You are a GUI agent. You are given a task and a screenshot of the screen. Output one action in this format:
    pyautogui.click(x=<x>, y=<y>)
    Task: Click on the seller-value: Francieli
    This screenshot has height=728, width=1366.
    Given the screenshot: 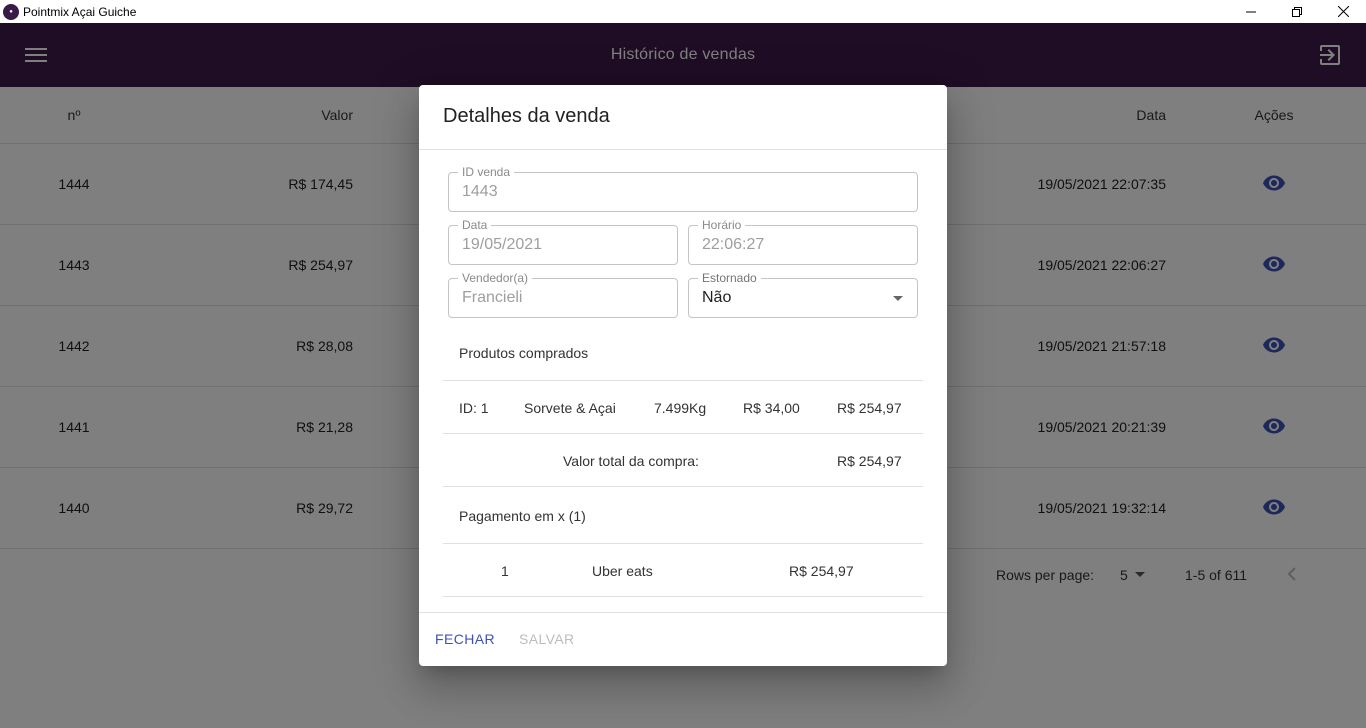 What is the action you would take?
    pyautogui.click(x=492, y=297)
    